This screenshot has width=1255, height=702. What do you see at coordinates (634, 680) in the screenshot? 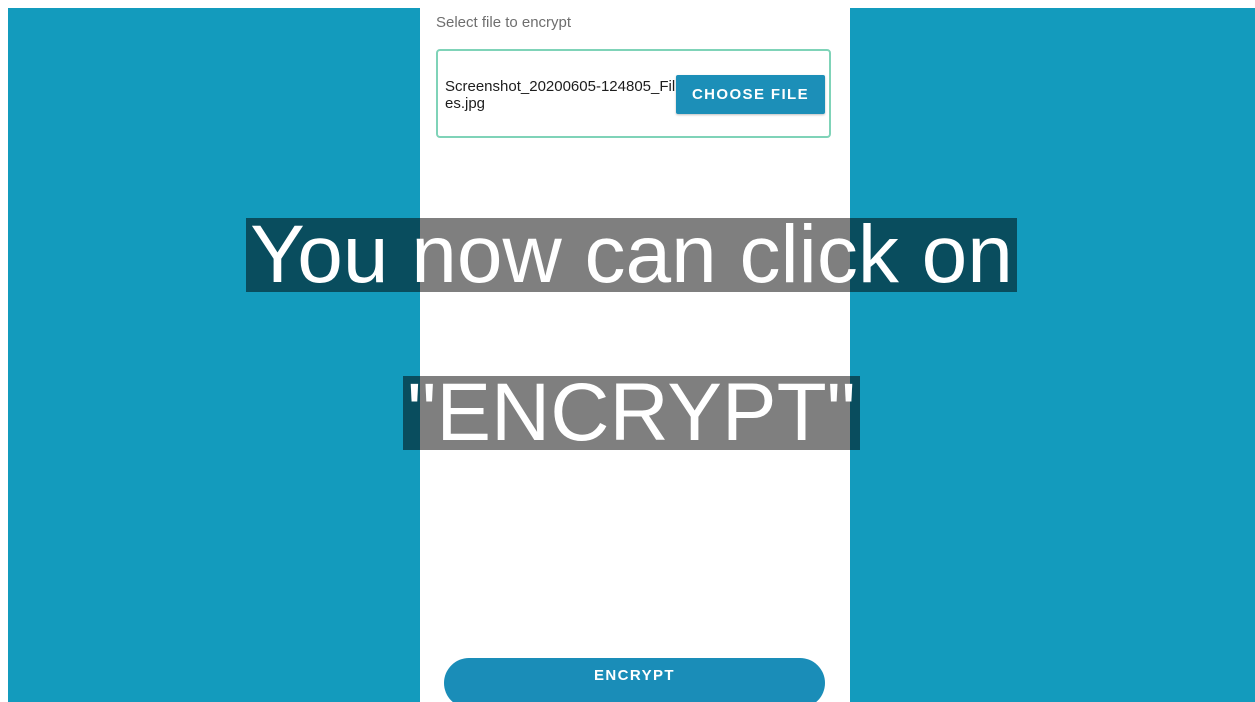
I see `encrypt-button: ENCRYPT` at bounding box center [634, 680].